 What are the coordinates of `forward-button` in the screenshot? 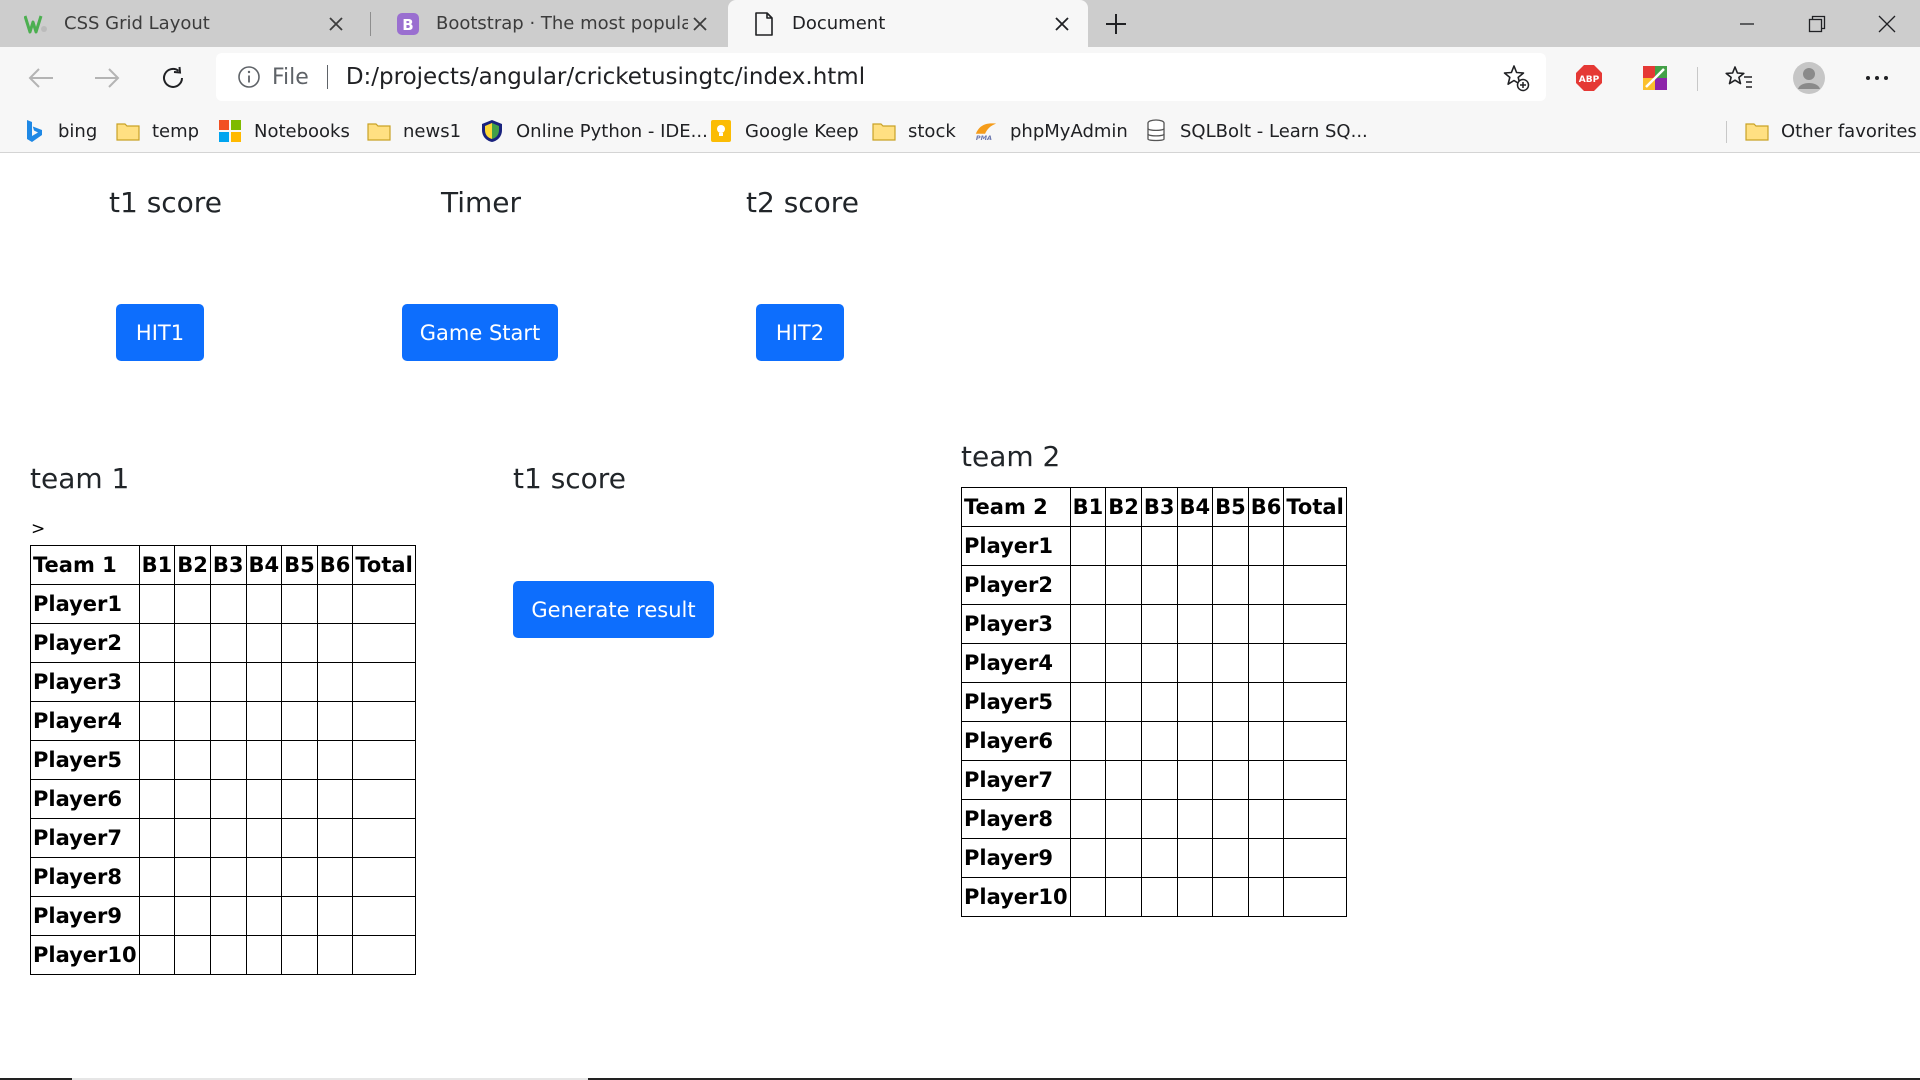 It's located at (107, 78).